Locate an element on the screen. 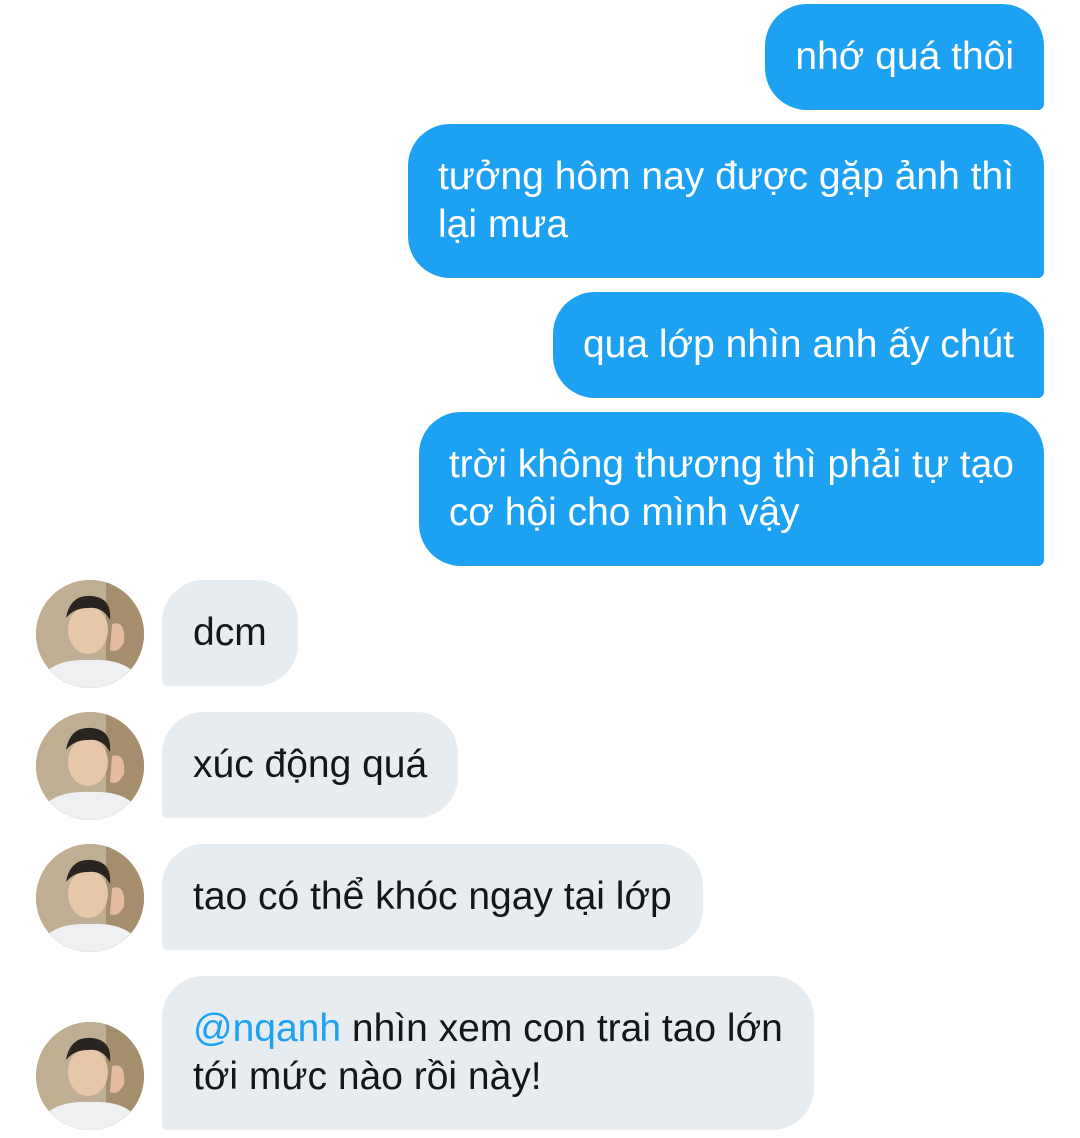 The image size is (1080, 1138). sent-message: nhớ quá thôi is located at coordinates (904, 57).